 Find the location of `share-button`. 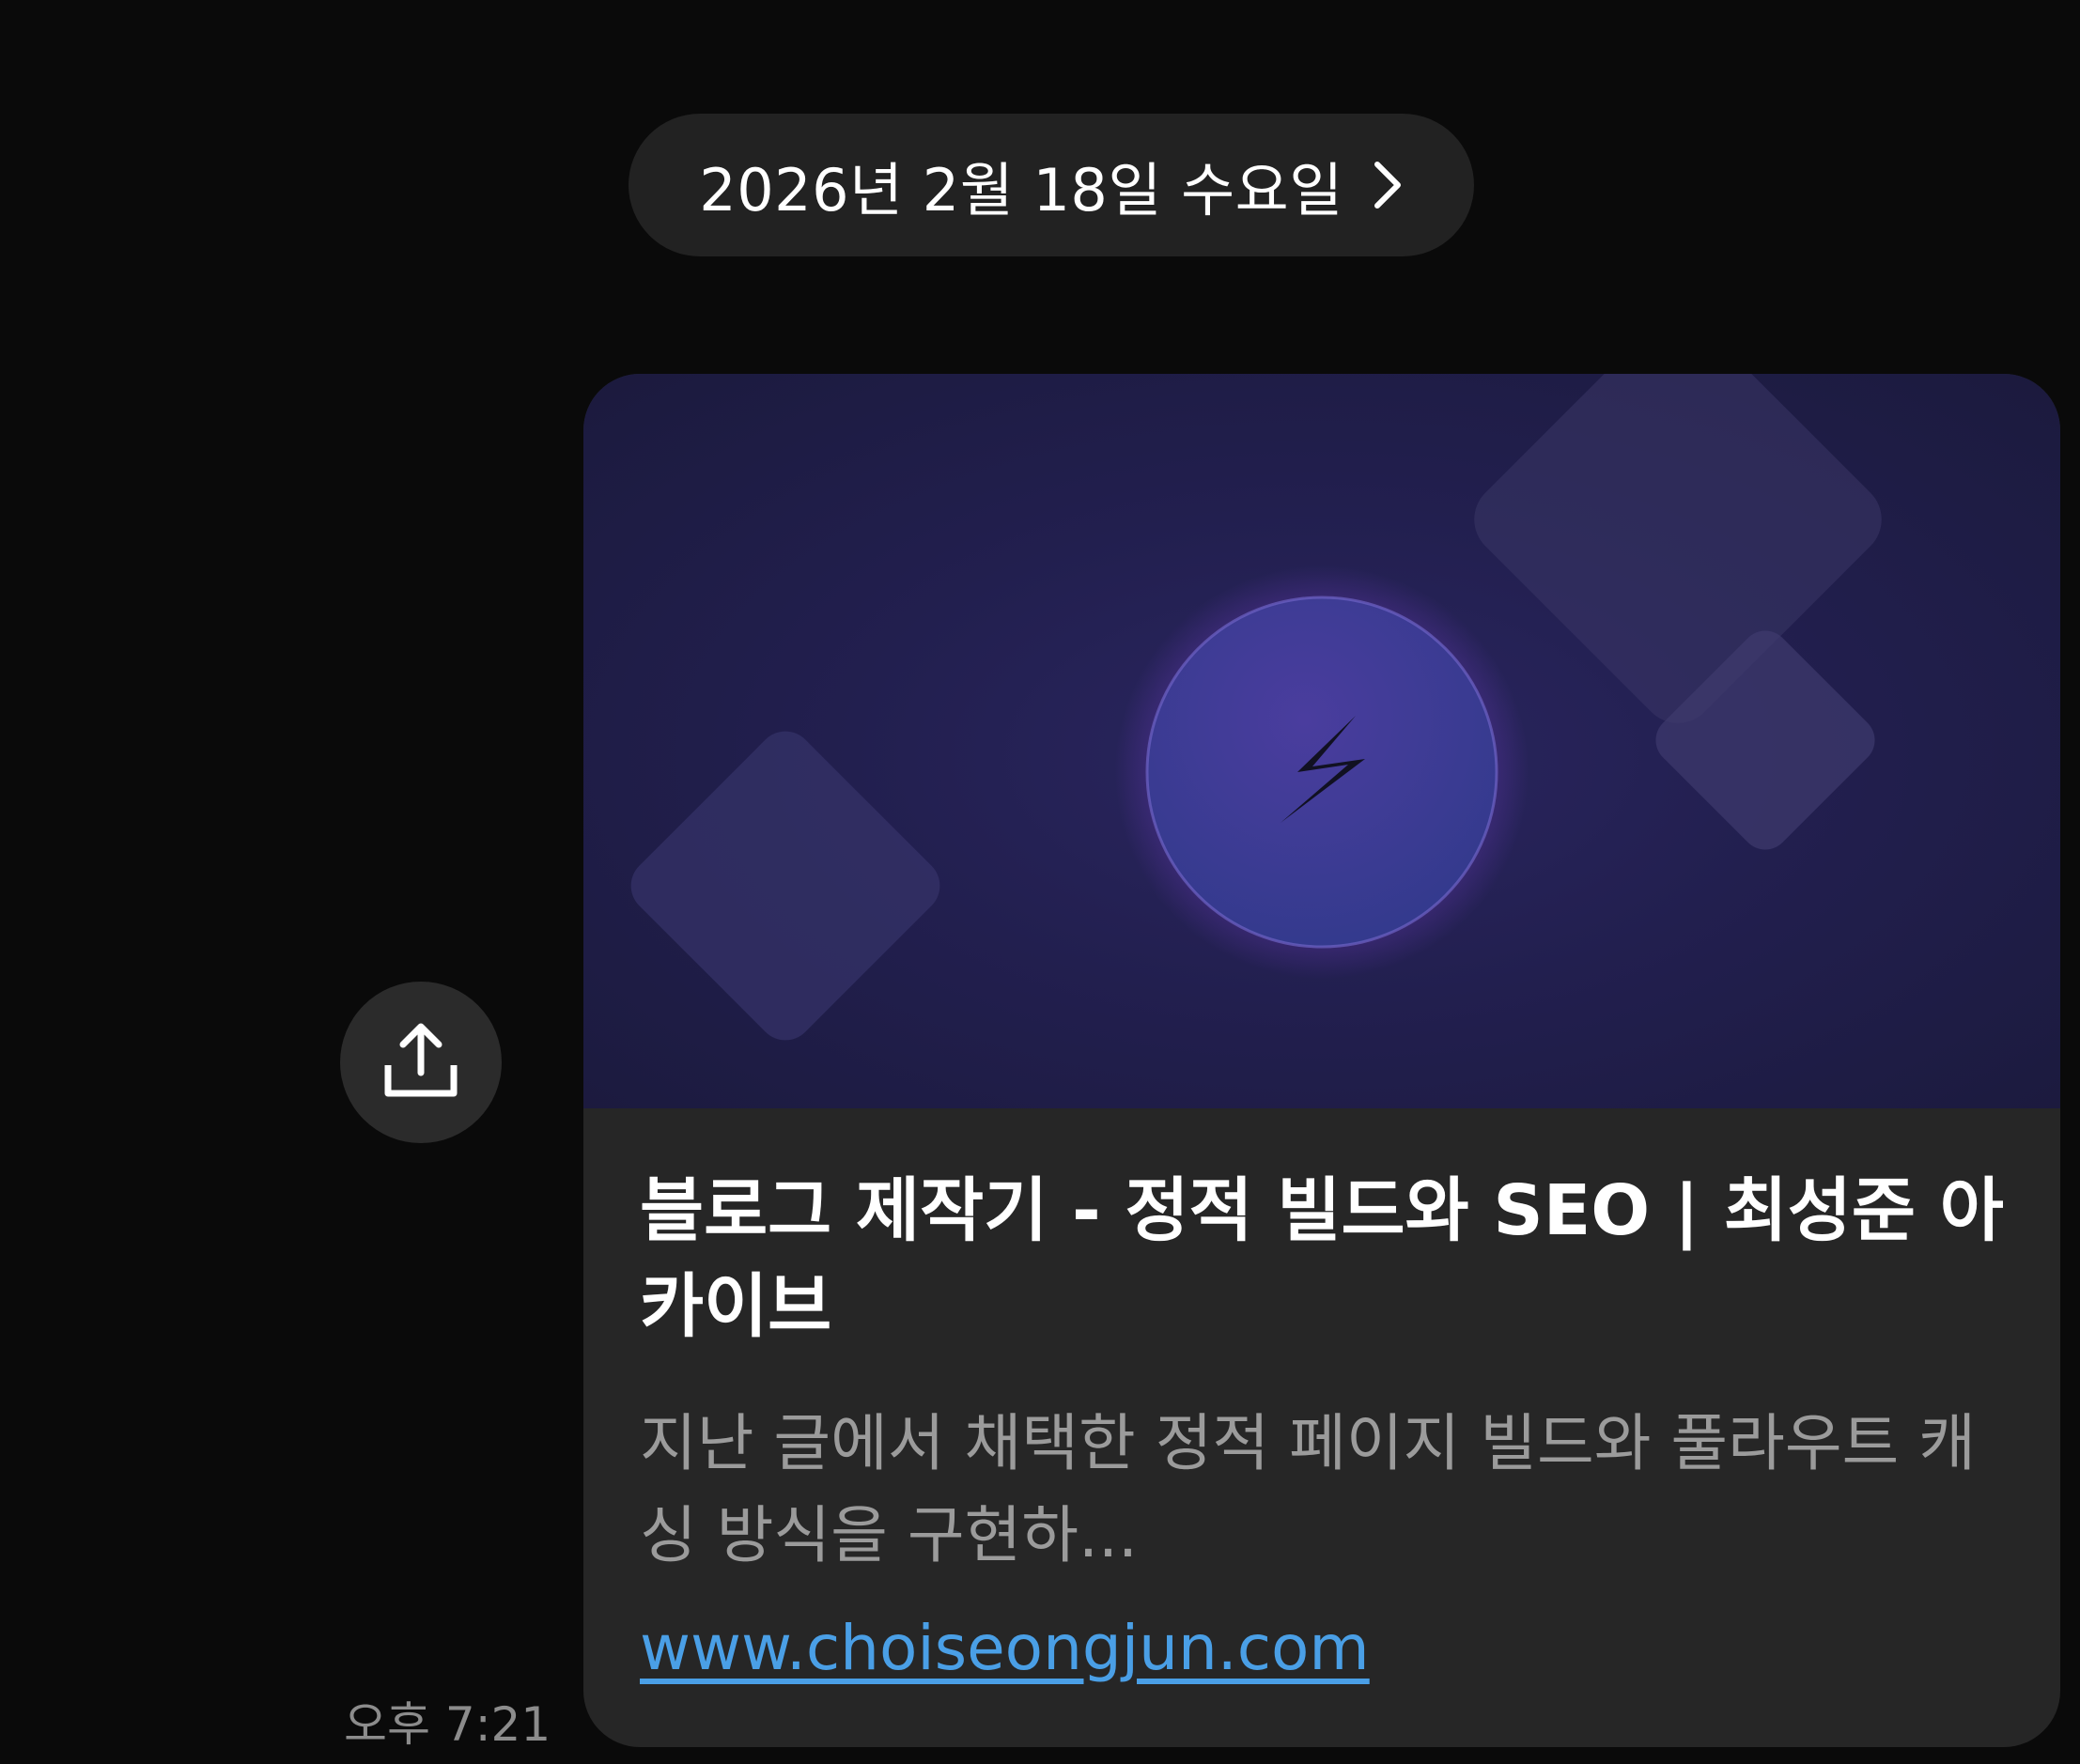

share-button is located at coordinates (421, 1062).